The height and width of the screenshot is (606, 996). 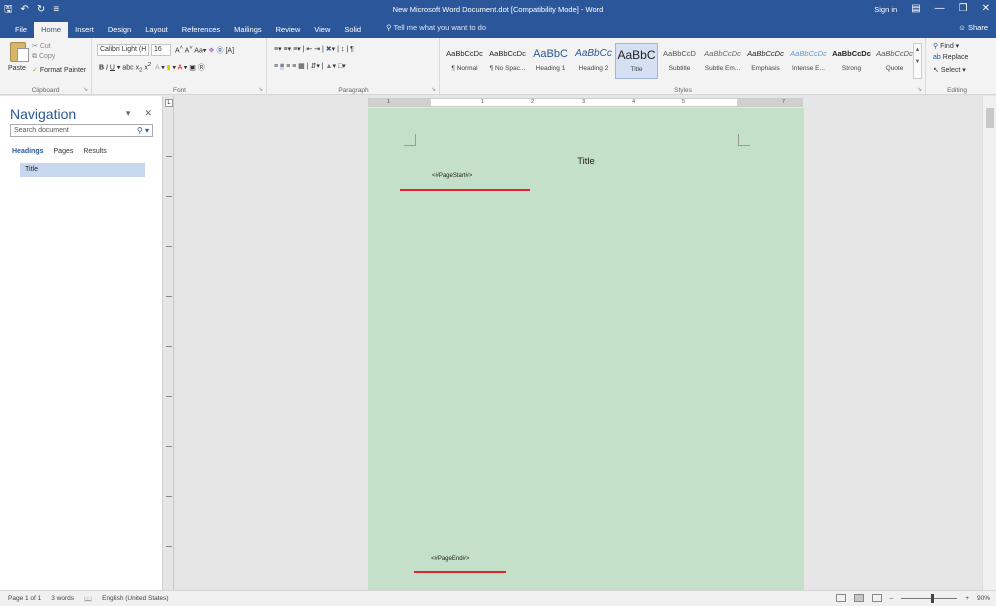 I want to click on page-start-marker: <#PageStart#>, so click(x=452, y=176).